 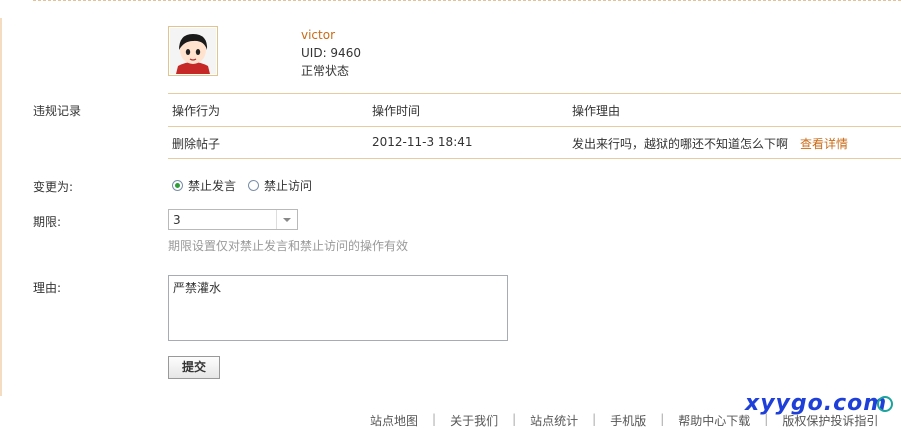 I want to click on watermark-logo: xyygo.com, so click(x=816, y=403).